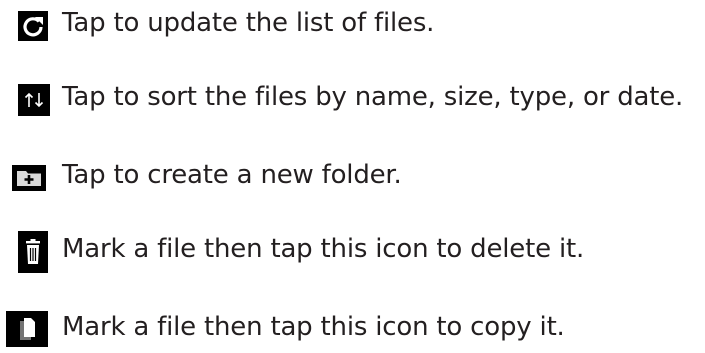  Describe the element at coordinates (33, 252) in the screenshot. I see `trash-icon` at that location.